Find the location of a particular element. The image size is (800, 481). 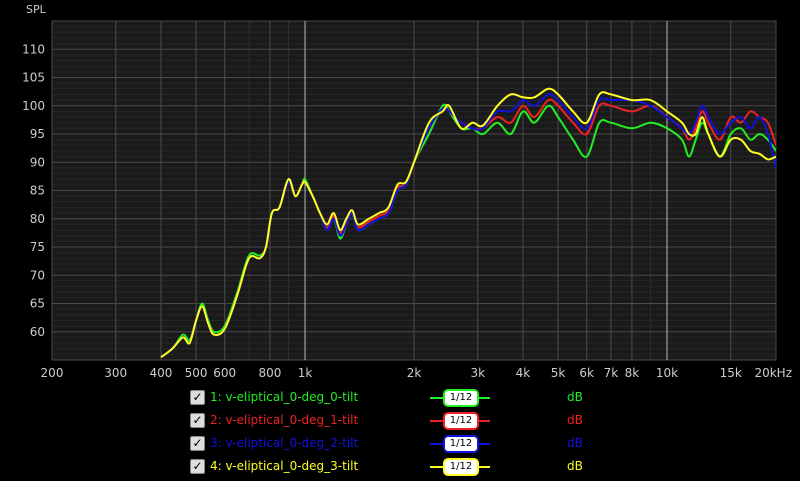

y-tick-label: 110 is located at coordinates (33, 49).